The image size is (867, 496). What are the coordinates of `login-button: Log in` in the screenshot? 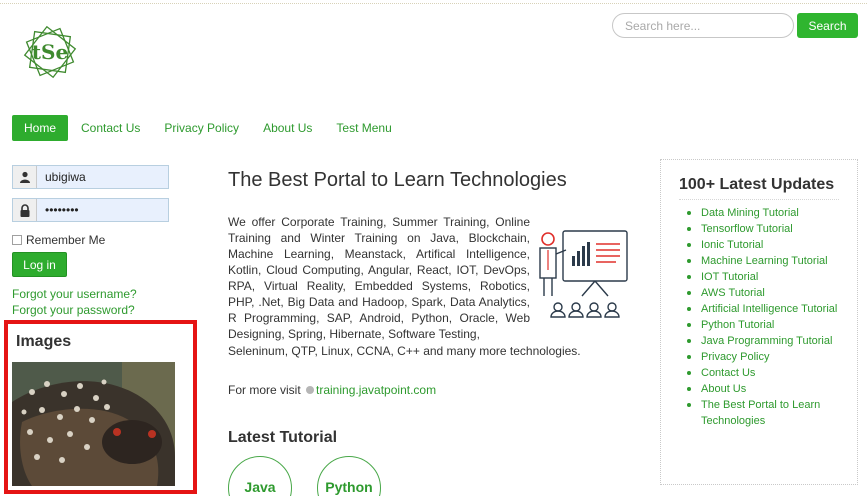 It's located at (39, 264).